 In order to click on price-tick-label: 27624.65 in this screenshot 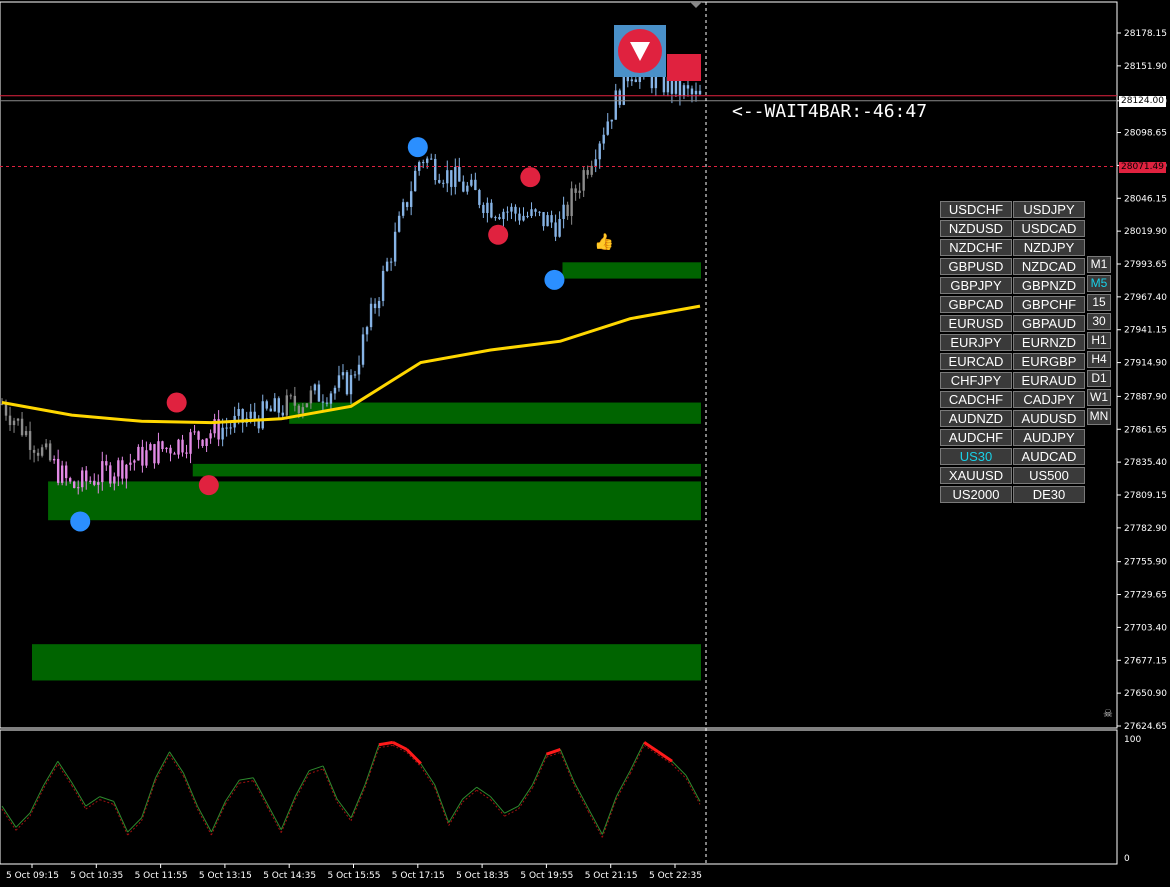, I will do `click(1145, 727)`.